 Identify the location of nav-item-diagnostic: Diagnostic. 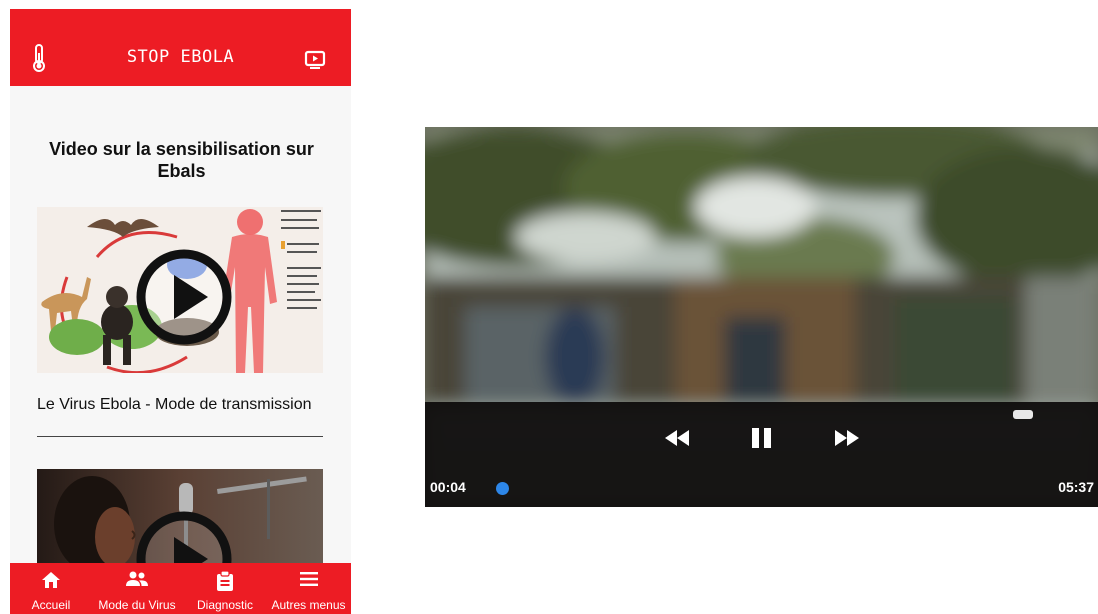
(225, 588).